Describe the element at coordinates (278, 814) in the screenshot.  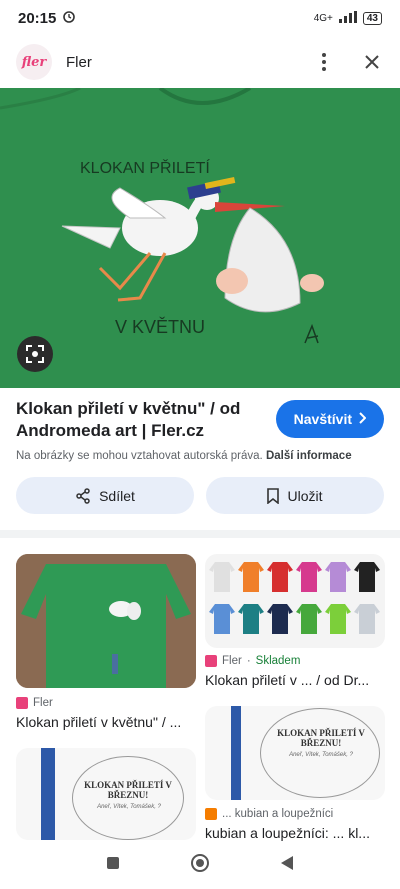
I see `related-source: ... kubian a loupežníci` at that location.